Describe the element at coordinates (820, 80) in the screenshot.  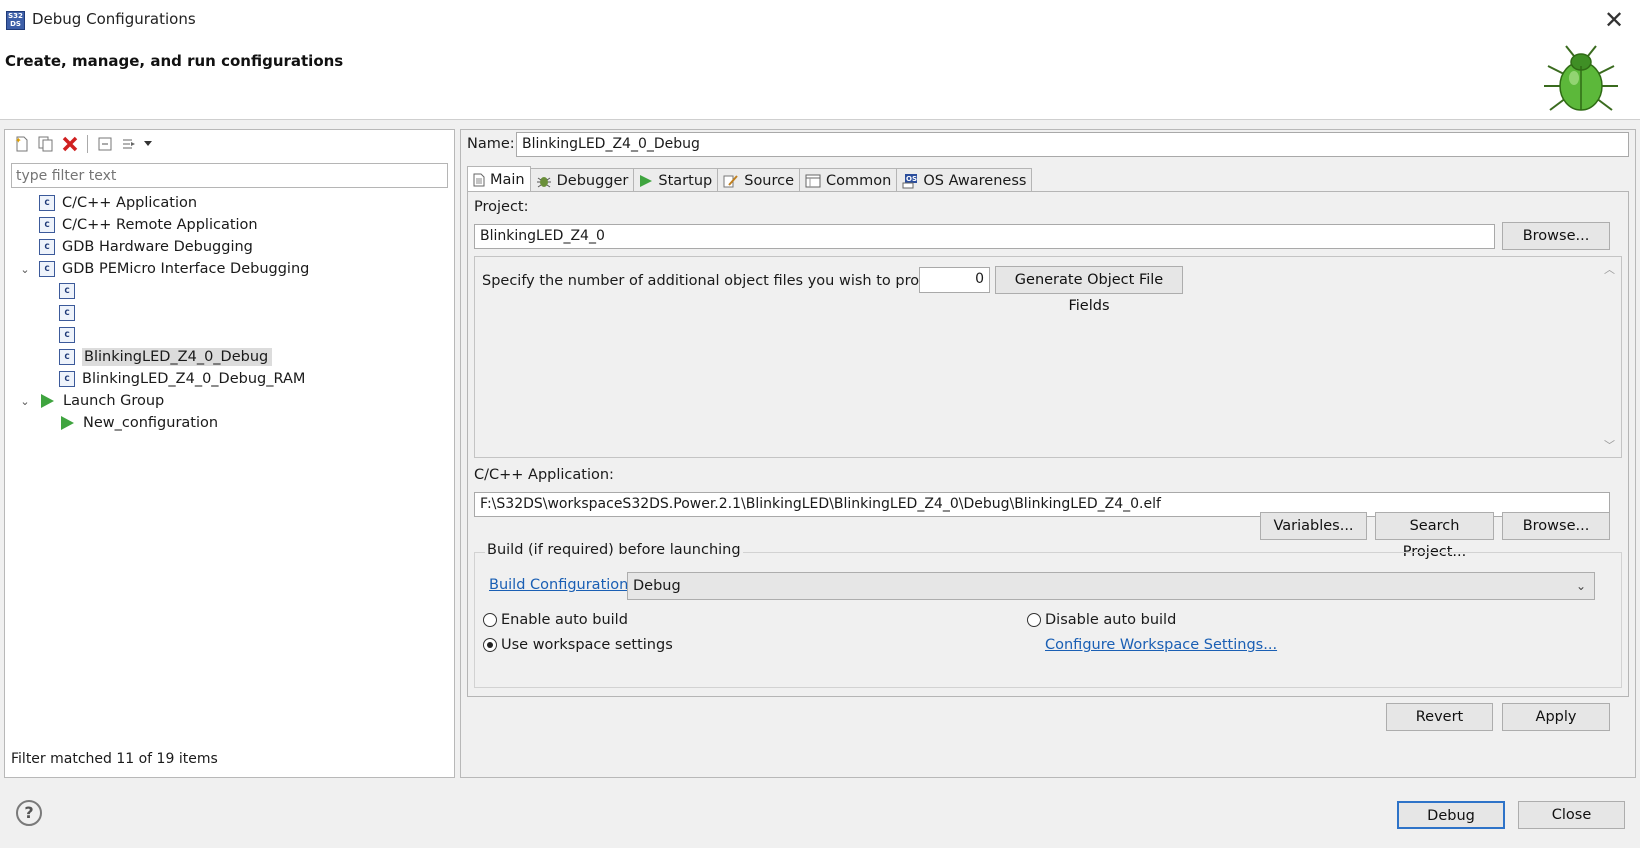
I see `dialog-header: Create, manage, and run configurations` at that location.